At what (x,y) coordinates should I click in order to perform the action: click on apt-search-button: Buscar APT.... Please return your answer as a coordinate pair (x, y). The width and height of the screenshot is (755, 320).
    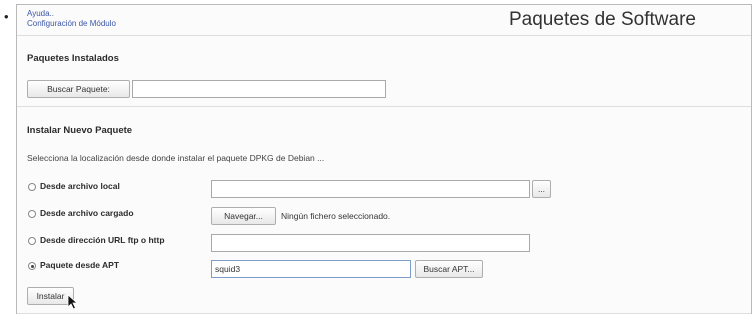
    Looking at the image, I should click on (449, 269).